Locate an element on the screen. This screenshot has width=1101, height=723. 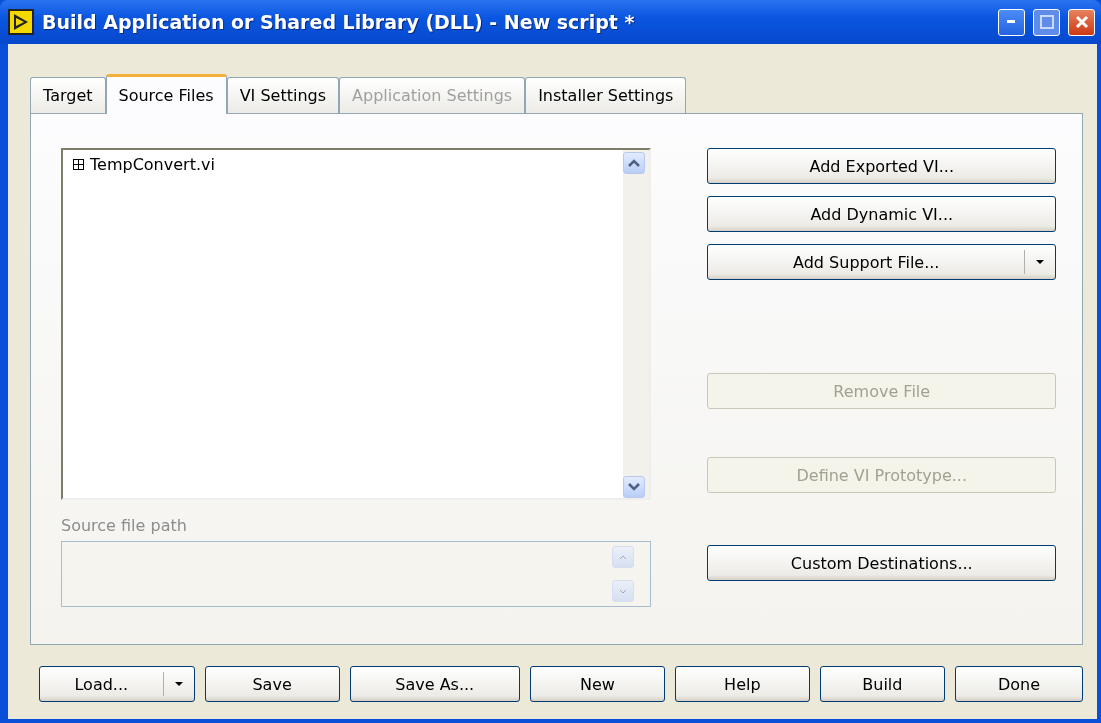
scroll-down-button is located at coordinates (634, 487).